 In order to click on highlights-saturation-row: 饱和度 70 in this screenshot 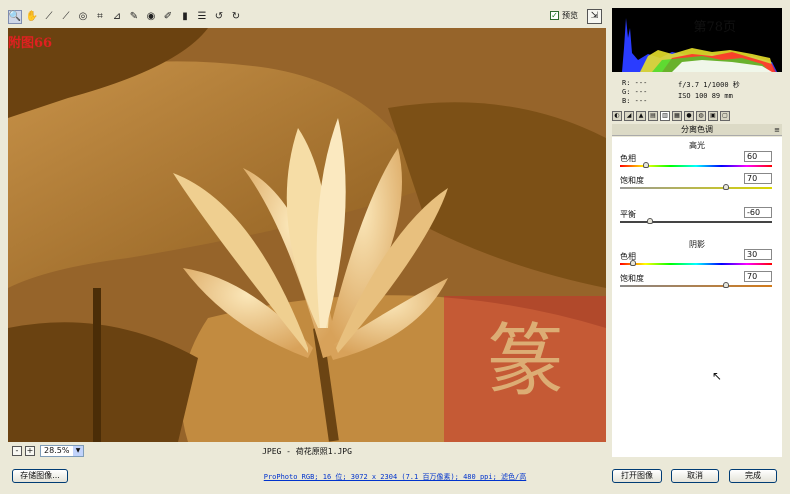, I will do `click(696, 184)`.